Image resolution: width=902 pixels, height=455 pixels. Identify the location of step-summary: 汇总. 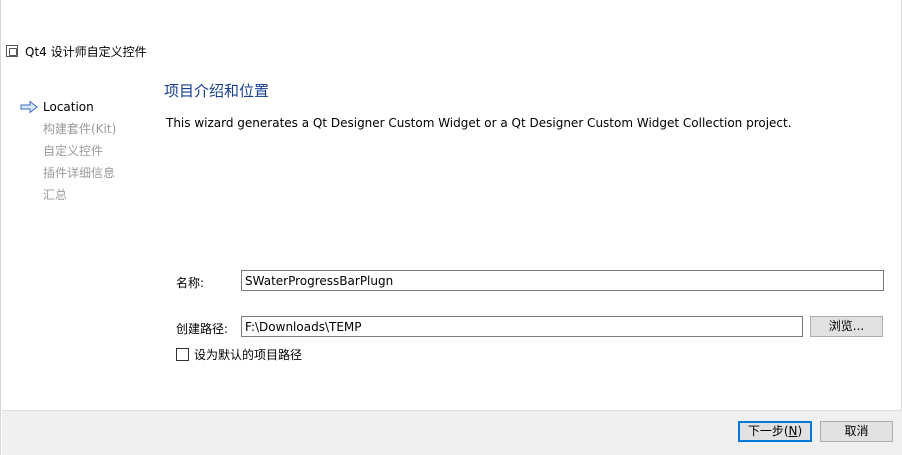
(87, 195).